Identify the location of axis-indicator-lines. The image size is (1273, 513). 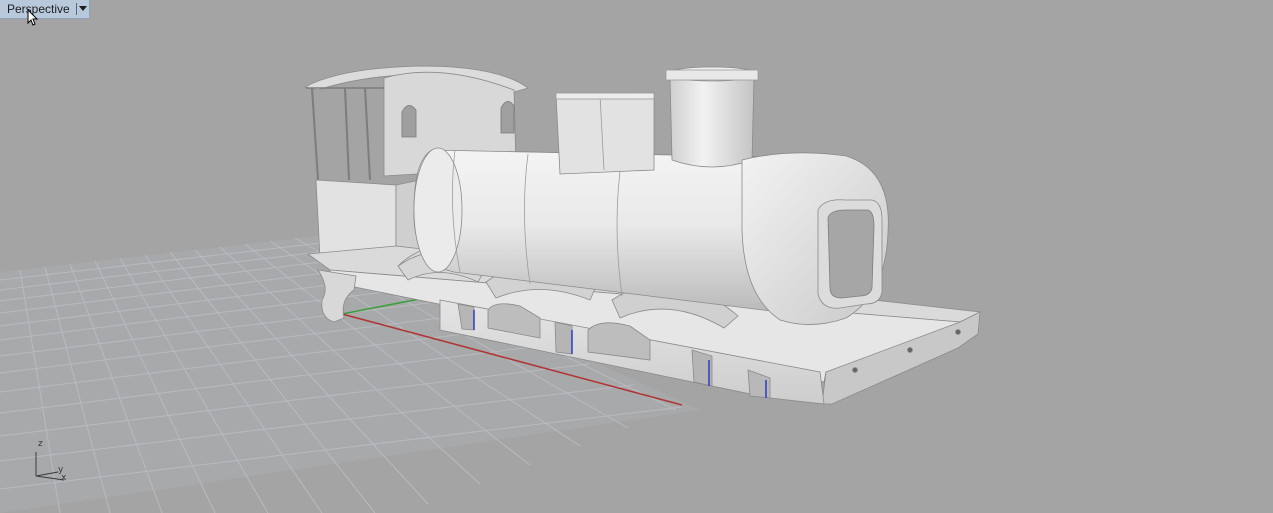
(50, 466).